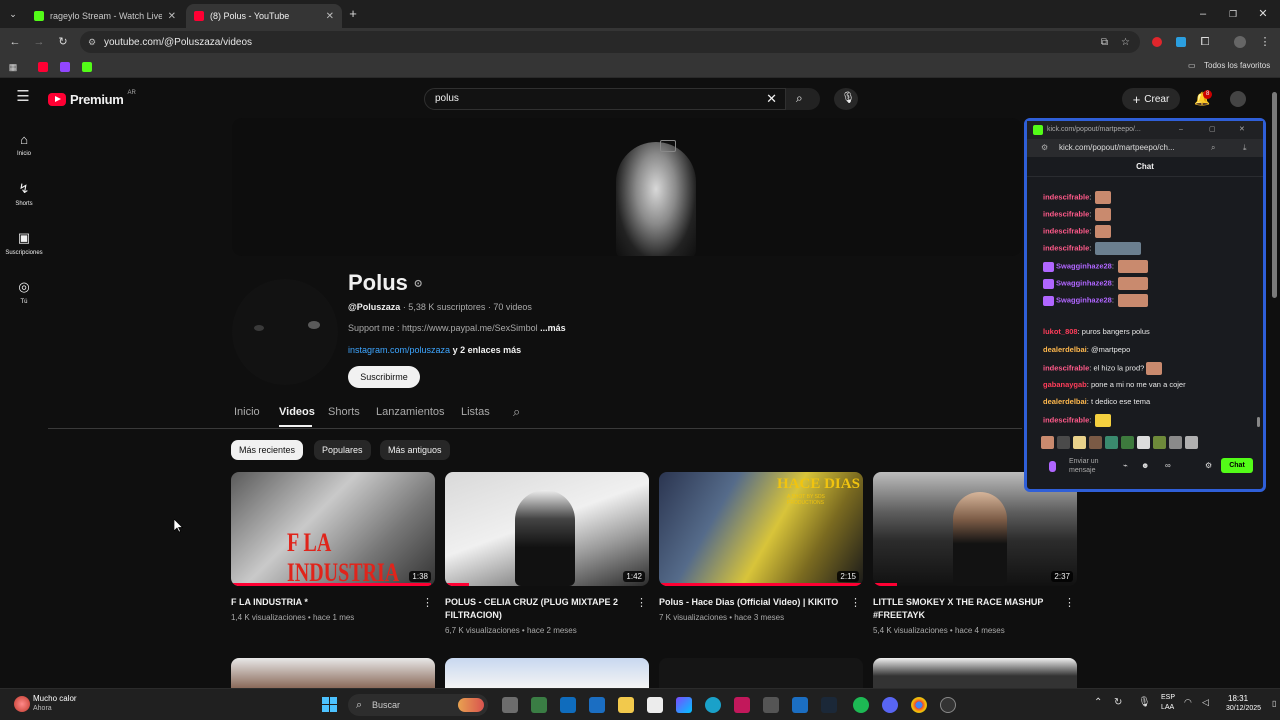 Image resolution: width=1280 pixels, height=720 pixels. Describe the element at coordinates (13, 67) in the screenshot. I see `apps-grid-icon: ▦` at that location.